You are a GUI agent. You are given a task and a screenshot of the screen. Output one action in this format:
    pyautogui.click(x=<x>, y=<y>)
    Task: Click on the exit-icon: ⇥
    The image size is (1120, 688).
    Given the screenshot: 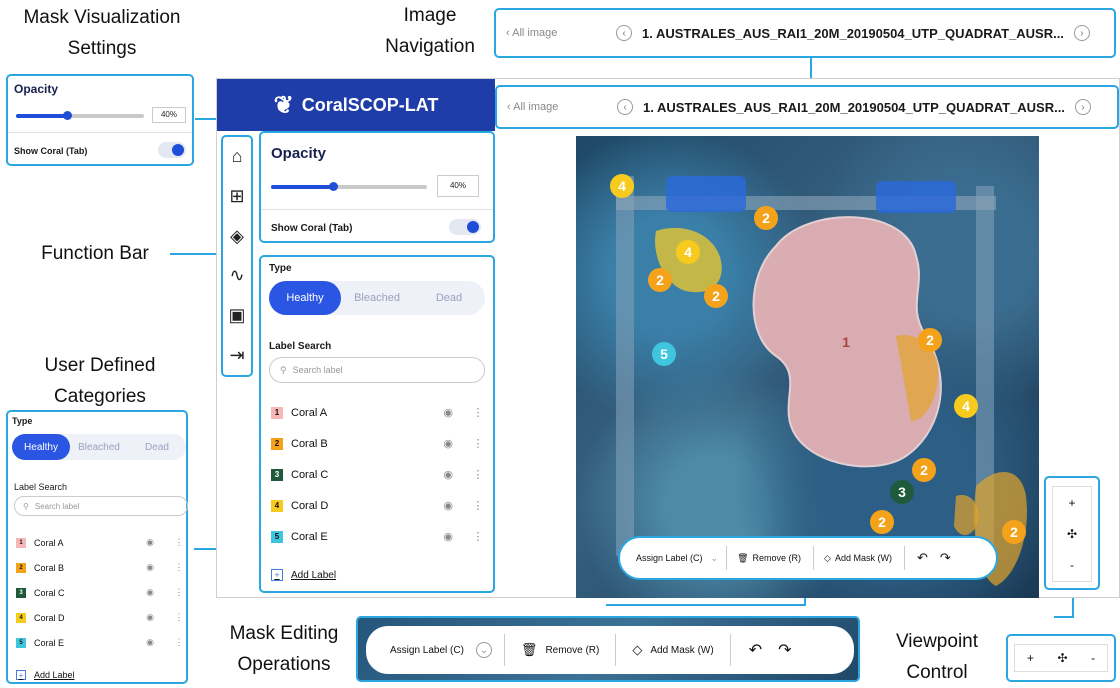 What is the action you would take?
    pyautogui.click(x=236, y=355)
    